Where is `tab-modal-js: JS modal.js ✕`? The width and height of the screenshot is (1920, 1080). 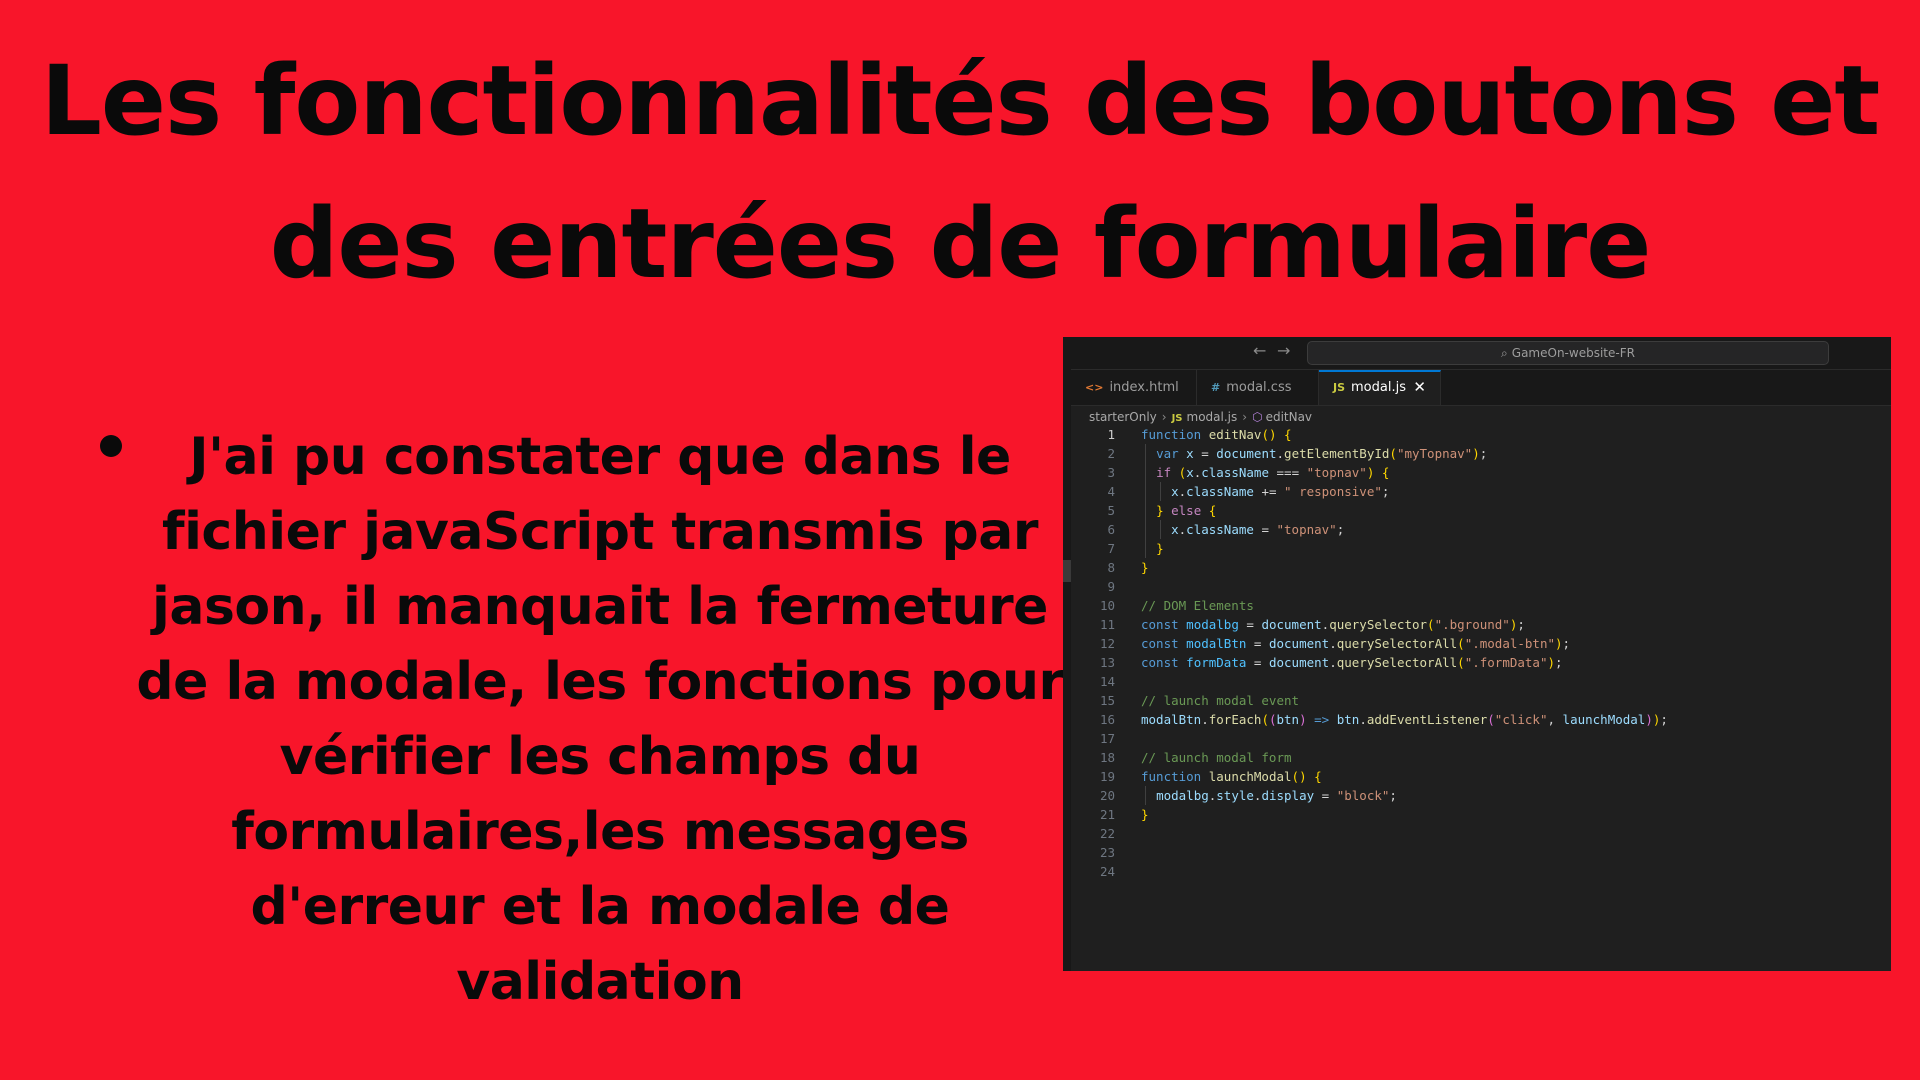 tab-modal-js: JS modal.js ✕ is located at coordinates (1380, 387).